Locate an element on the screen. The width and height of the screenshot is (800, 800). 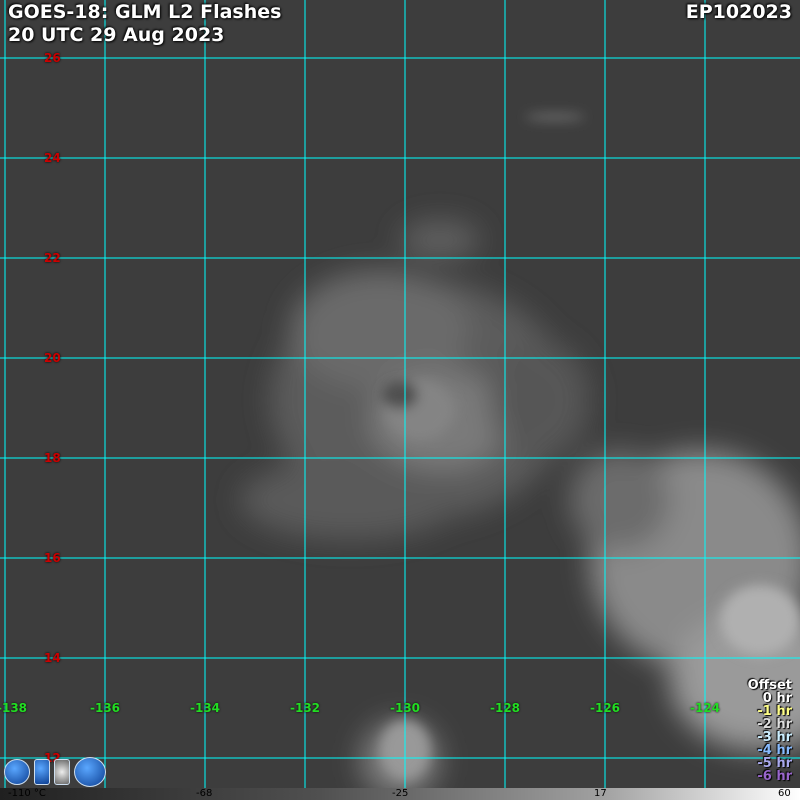
rammb-logo is located at coordinates (90, 772).